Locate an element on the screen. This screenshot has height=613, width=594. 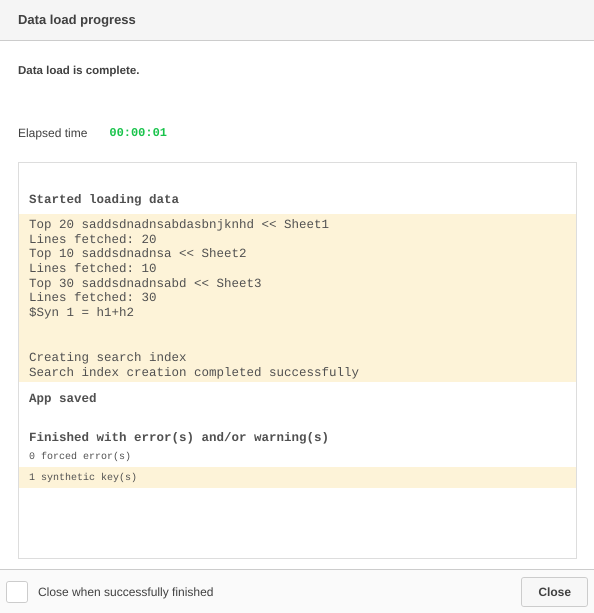
checkbox is located at coordinates (17, 591).